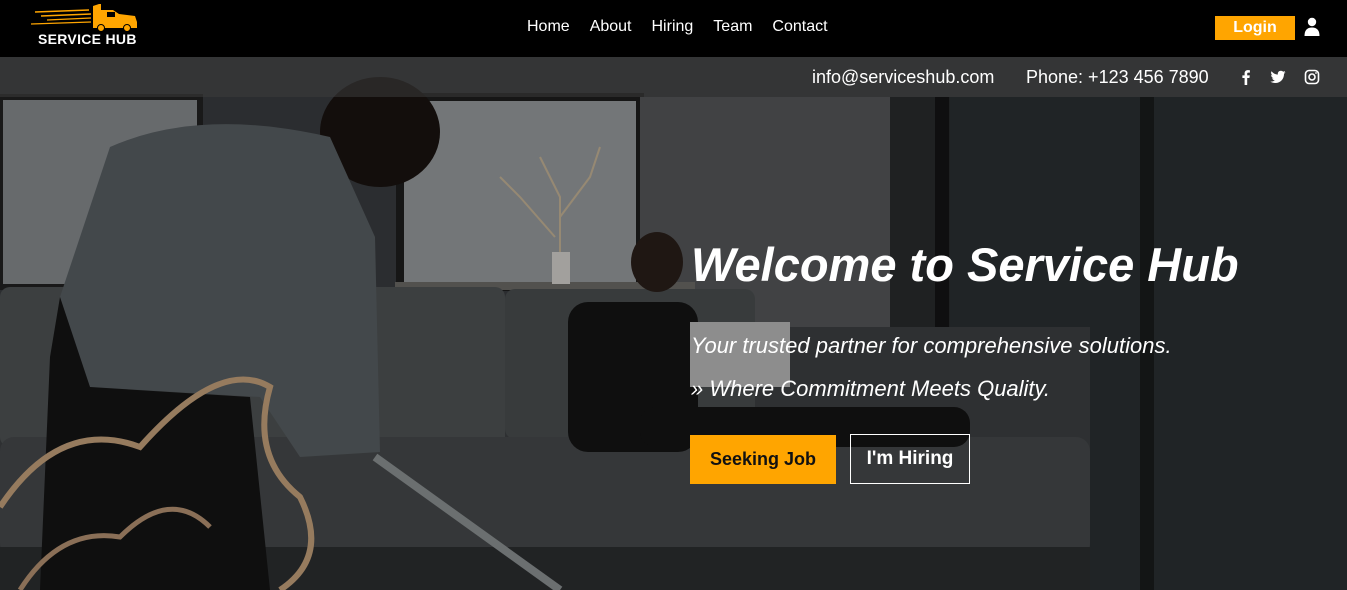  What do you see at coordinates (1278, 77) in the screenshot?
I see `twitter-icon` at bounding box center [1278, 77].